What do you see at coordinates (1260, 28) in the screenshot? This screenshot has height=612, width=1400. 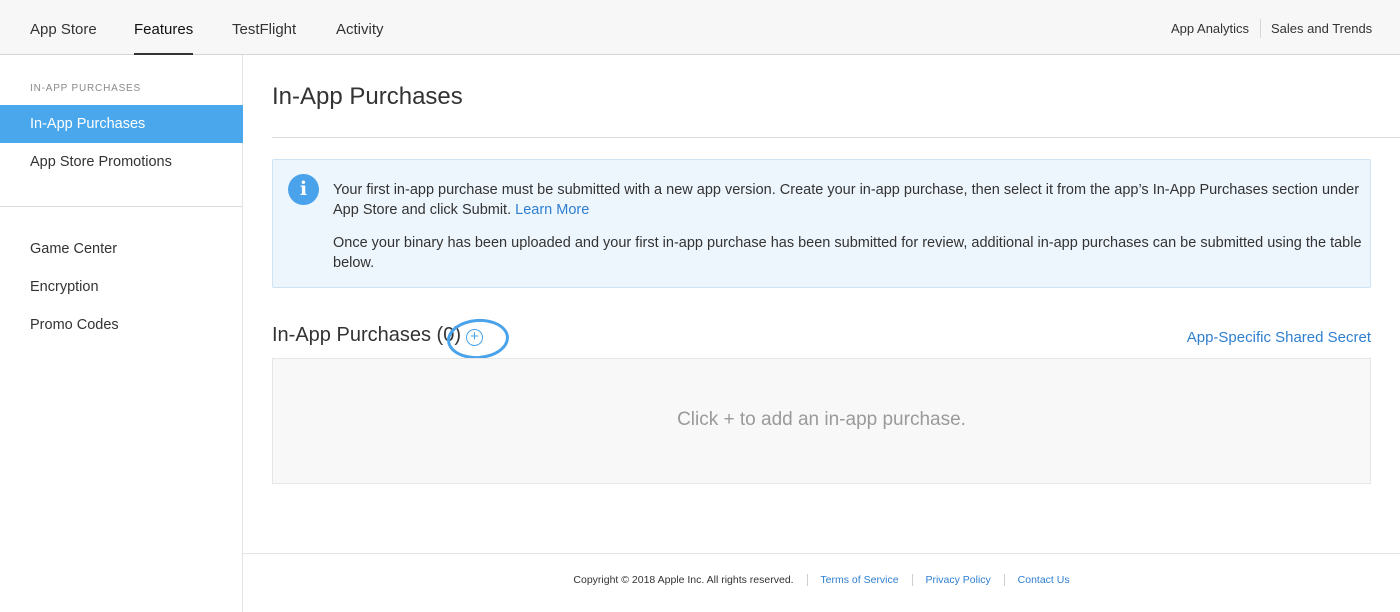 I see `nav-divider` at bounding box center [1260, 28].